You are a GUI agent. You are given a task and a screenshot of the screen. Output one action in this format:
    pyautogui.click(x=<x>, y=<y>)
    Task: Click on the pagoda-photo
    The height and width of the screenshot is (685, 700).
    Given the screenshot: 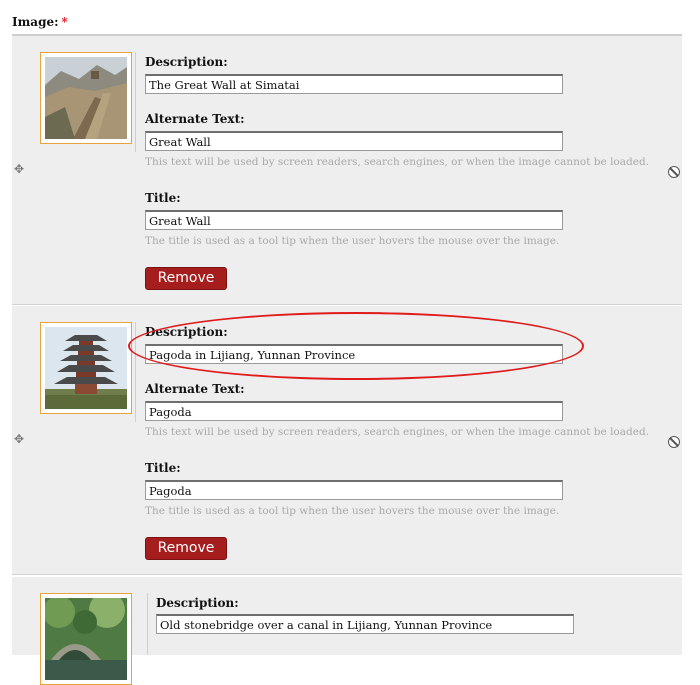 What is the action you would take?
    pyautogui.click(x=86, y=368)
    